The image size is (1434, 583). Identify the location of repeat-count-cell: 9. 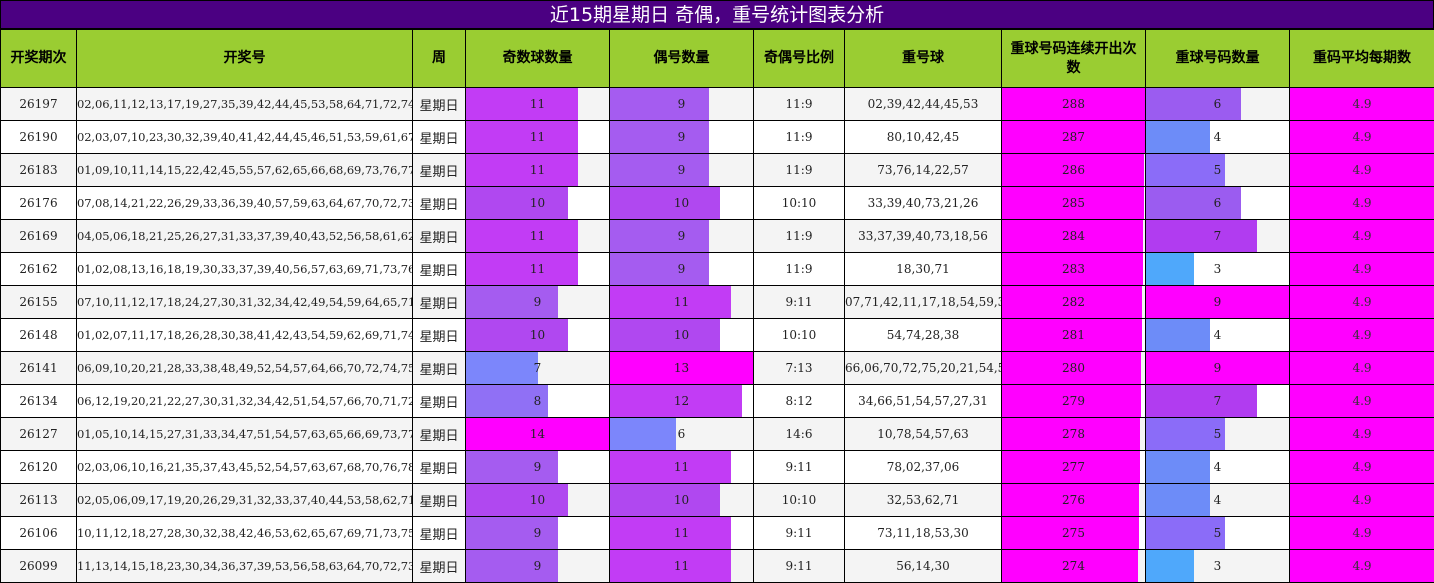
(1217, 368).